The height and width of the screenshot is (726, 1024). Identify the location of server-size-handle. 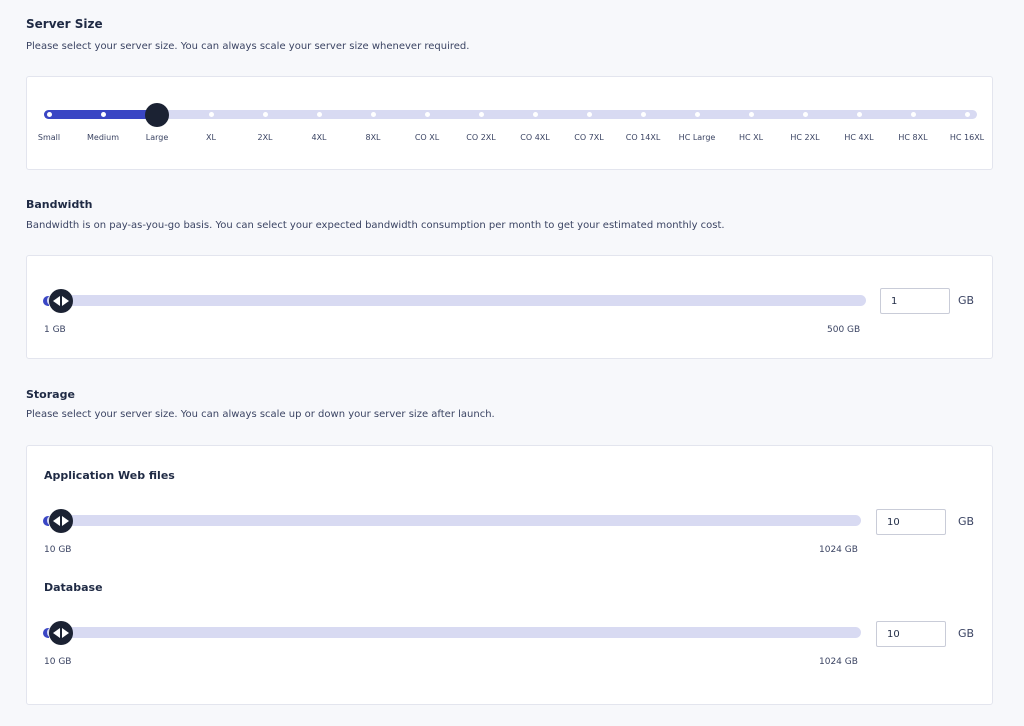
(157, 115).